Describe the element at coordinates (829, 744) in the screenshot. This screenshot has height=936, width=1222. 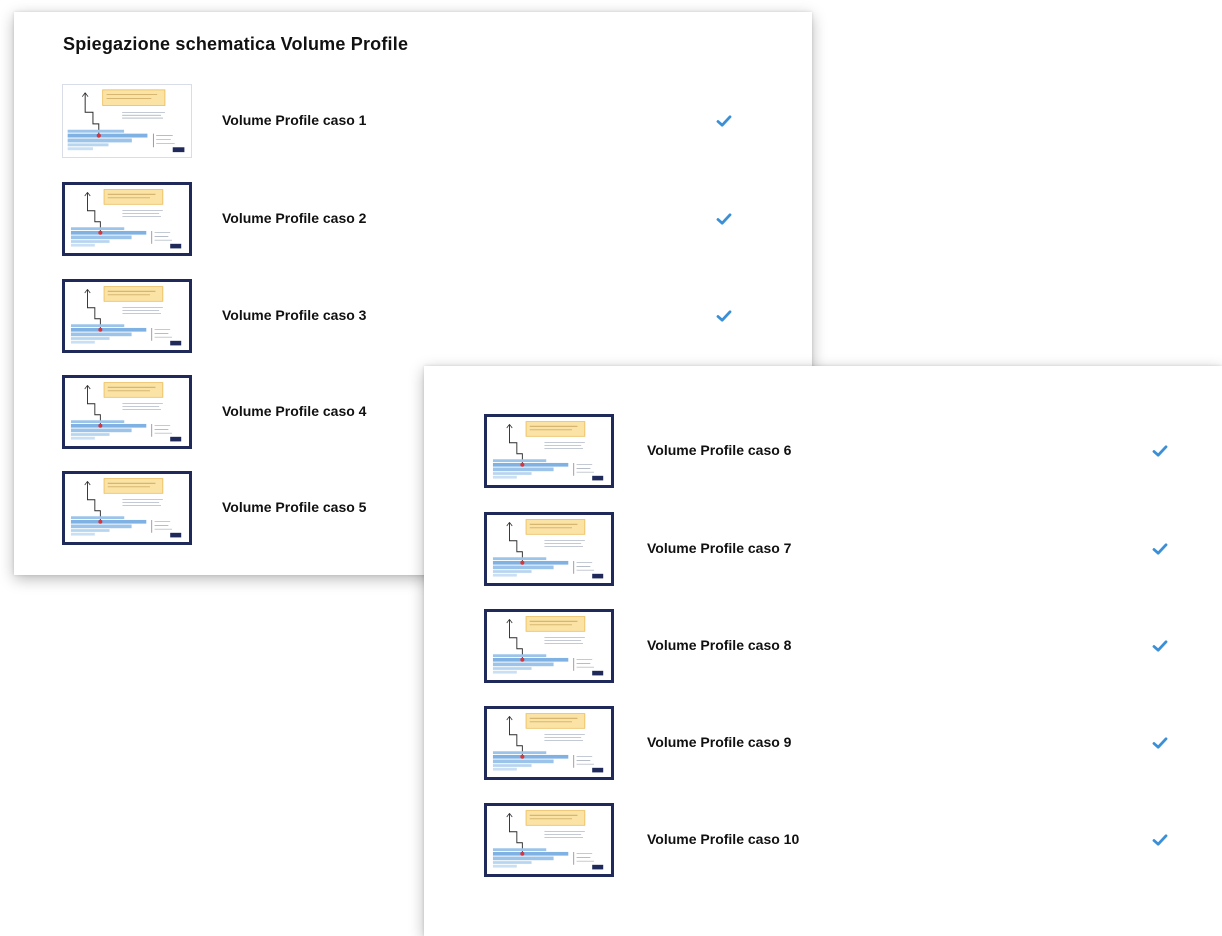
I see `lesson-item-9: Volume Profile caso 9` at that location.